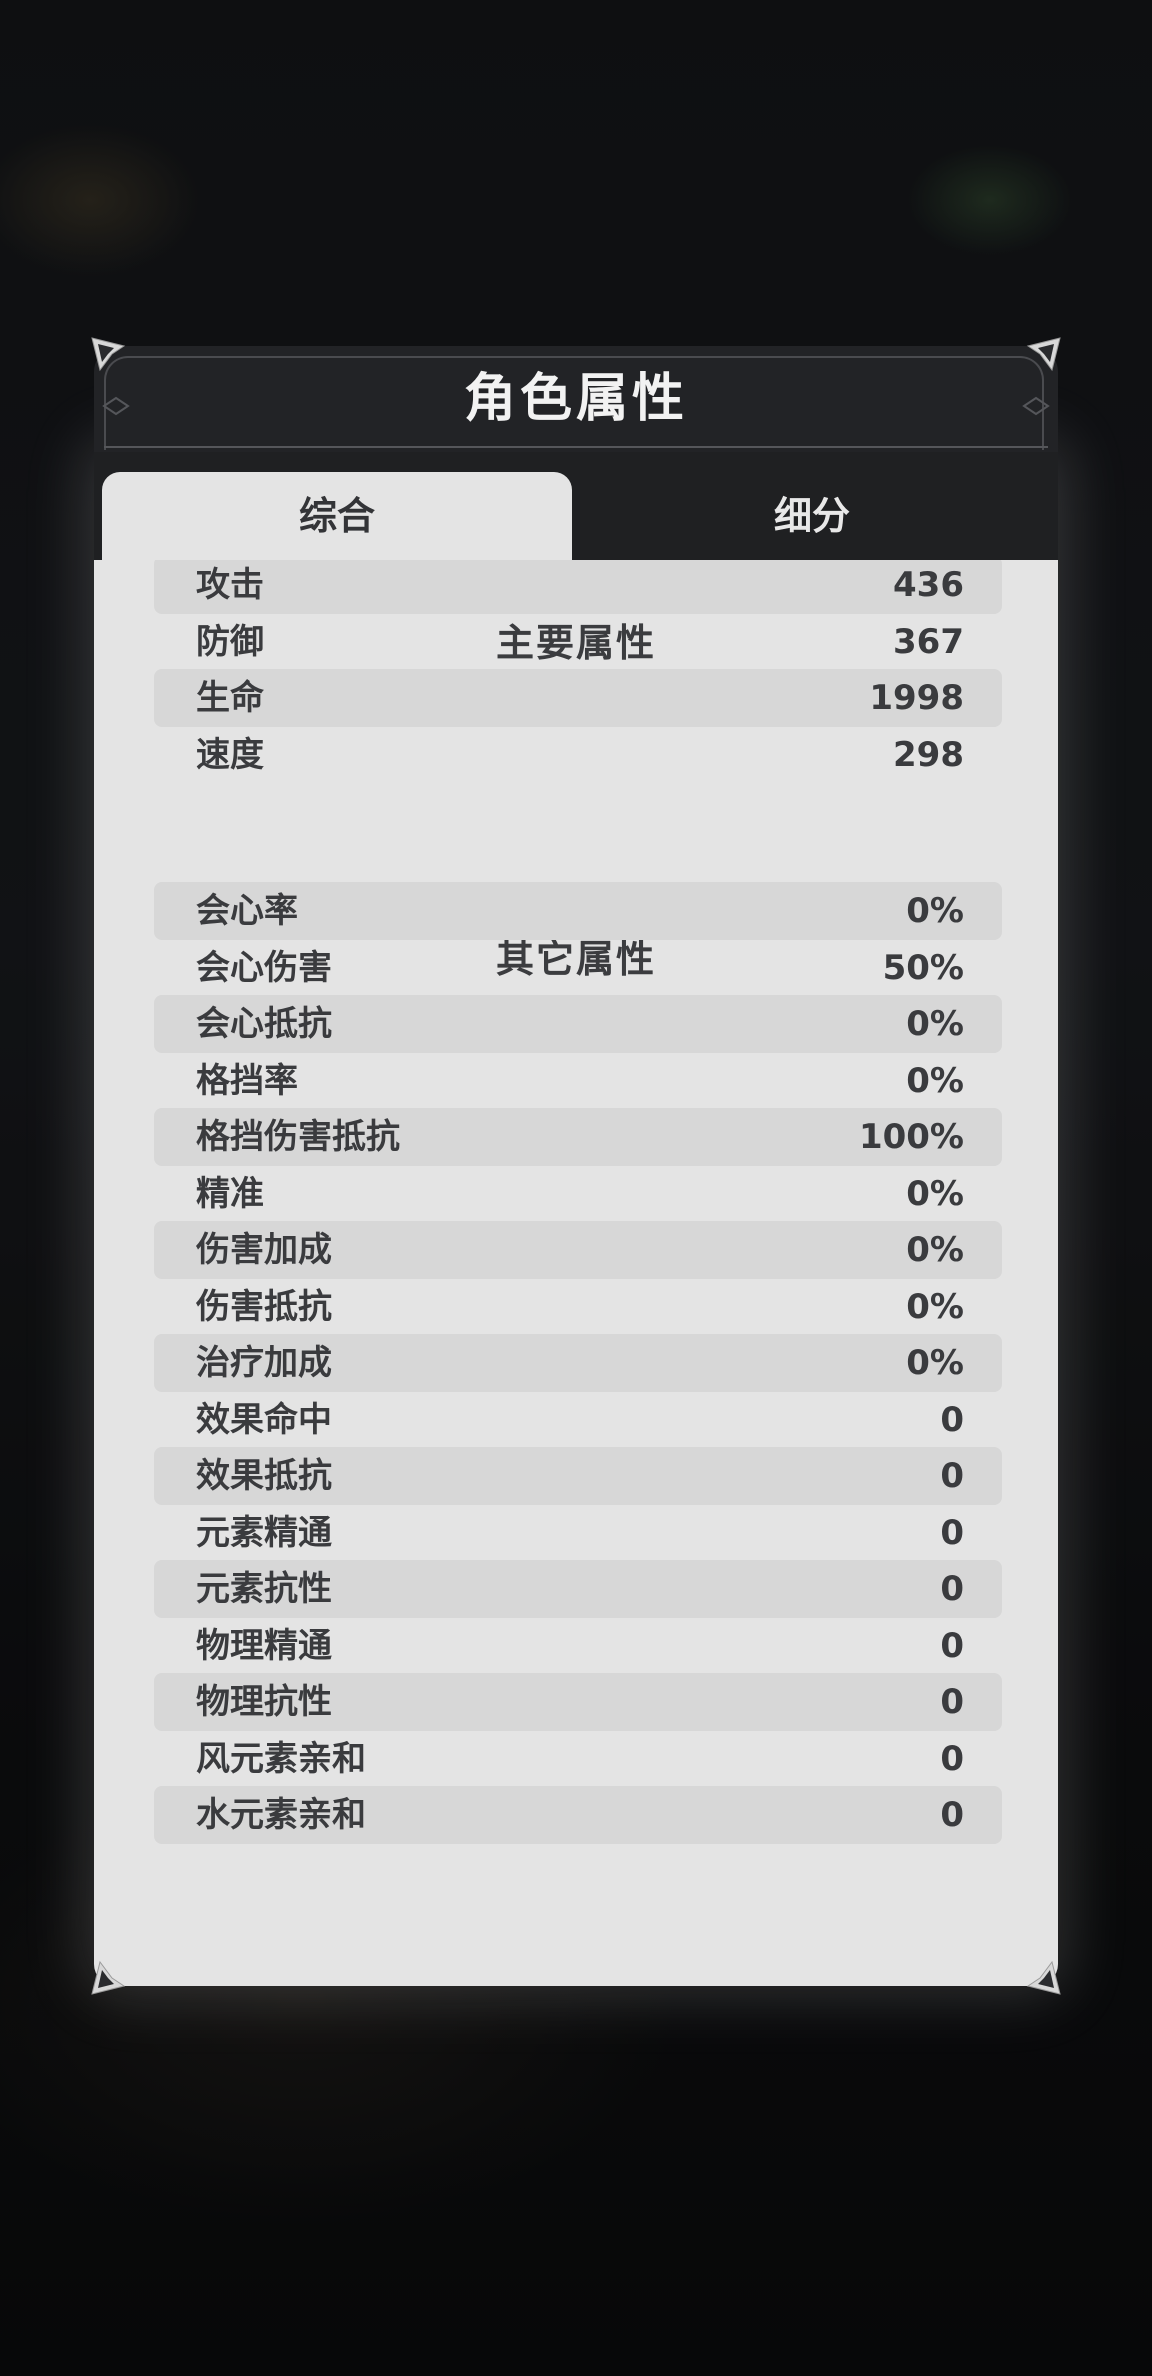  What do you see at coordinates (916, 698) in the screenshot?
I see `stat-value: 1998` at bounding box center [916, 698].